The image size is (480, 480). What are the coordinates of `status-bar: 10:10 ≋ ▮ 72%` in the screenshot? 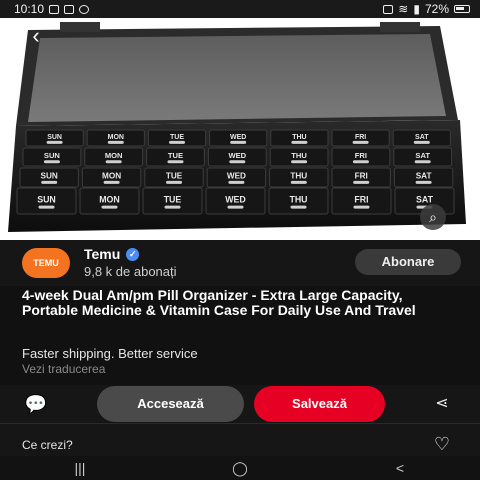 It's located at (240, 9).